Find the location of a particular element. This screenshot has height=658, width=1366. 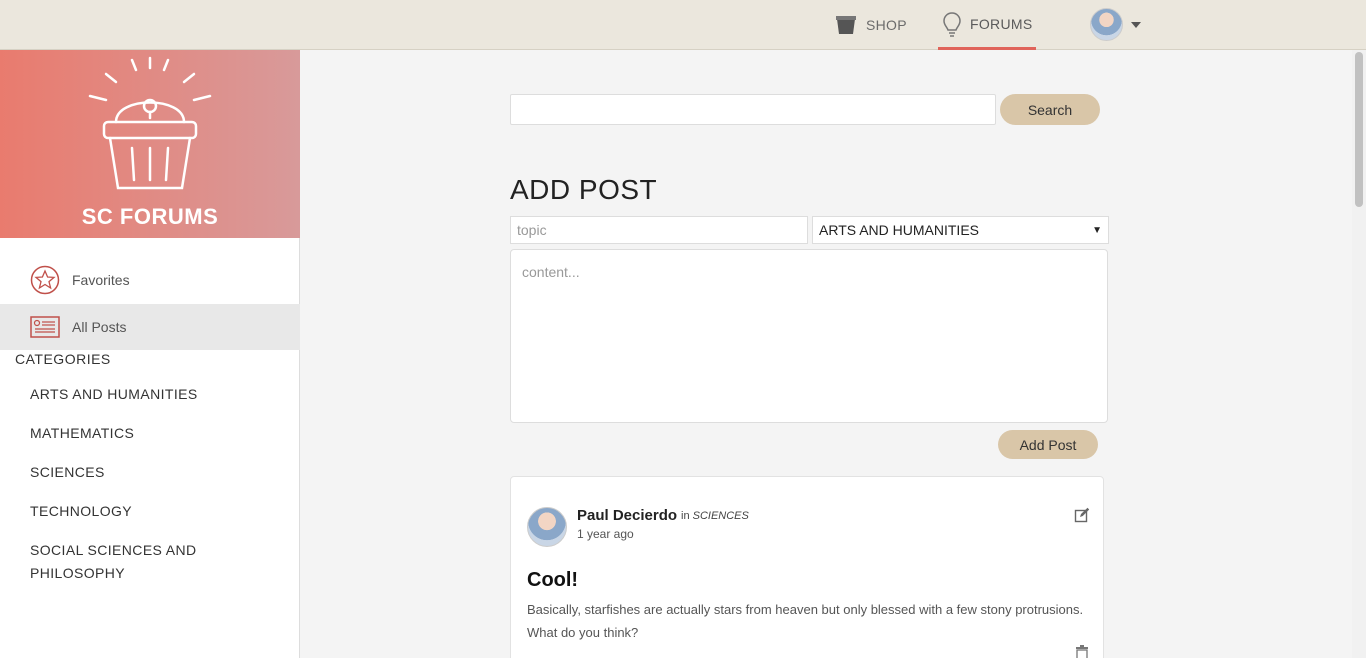

star-icon is located at coordinates (45, 280).